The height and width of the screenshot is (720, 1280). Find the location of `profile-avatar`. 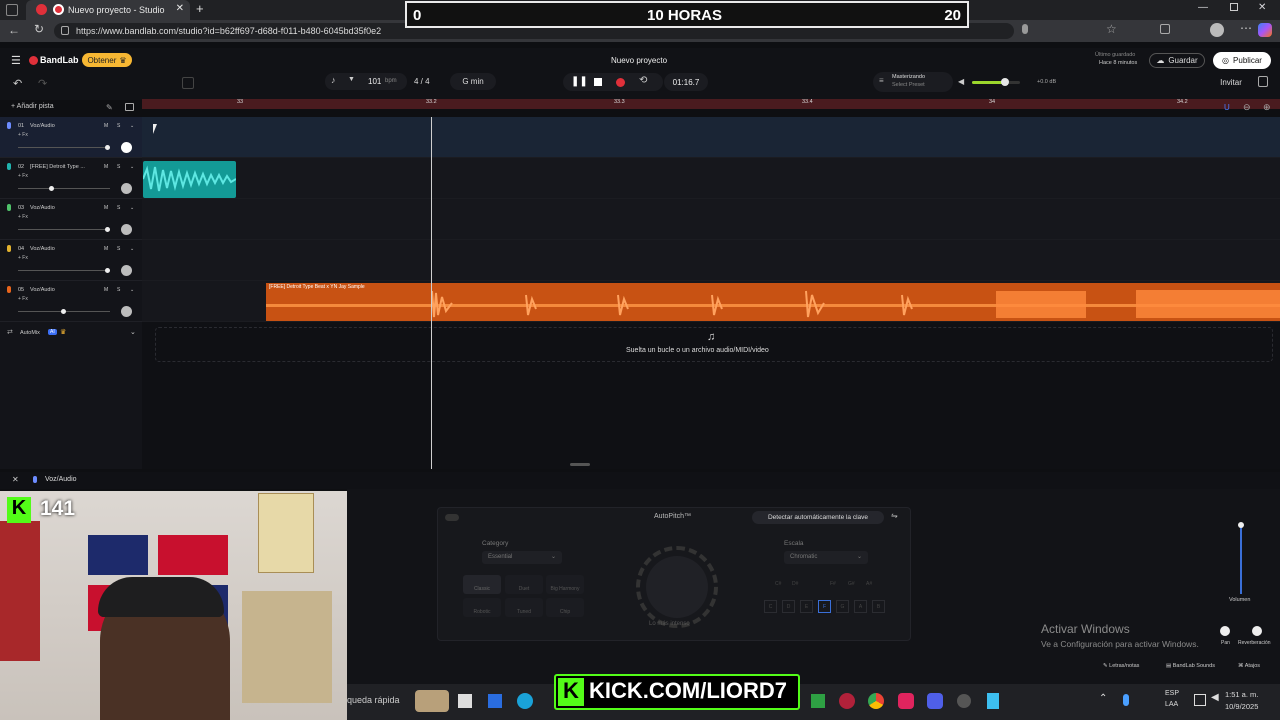

profile-avatar is located at coordinates (1217, 30).